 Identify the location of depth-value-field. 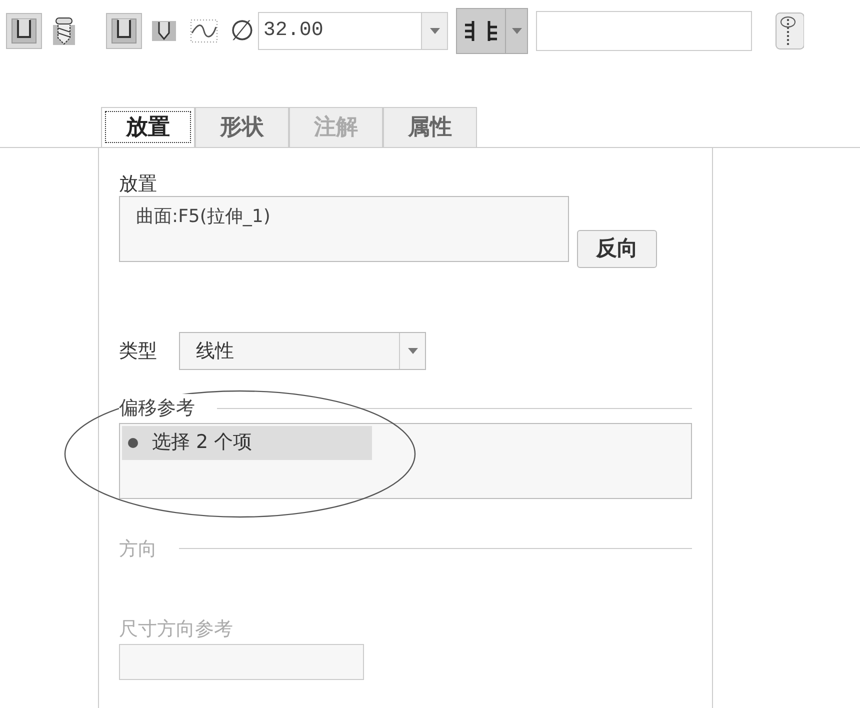
(644, 31).